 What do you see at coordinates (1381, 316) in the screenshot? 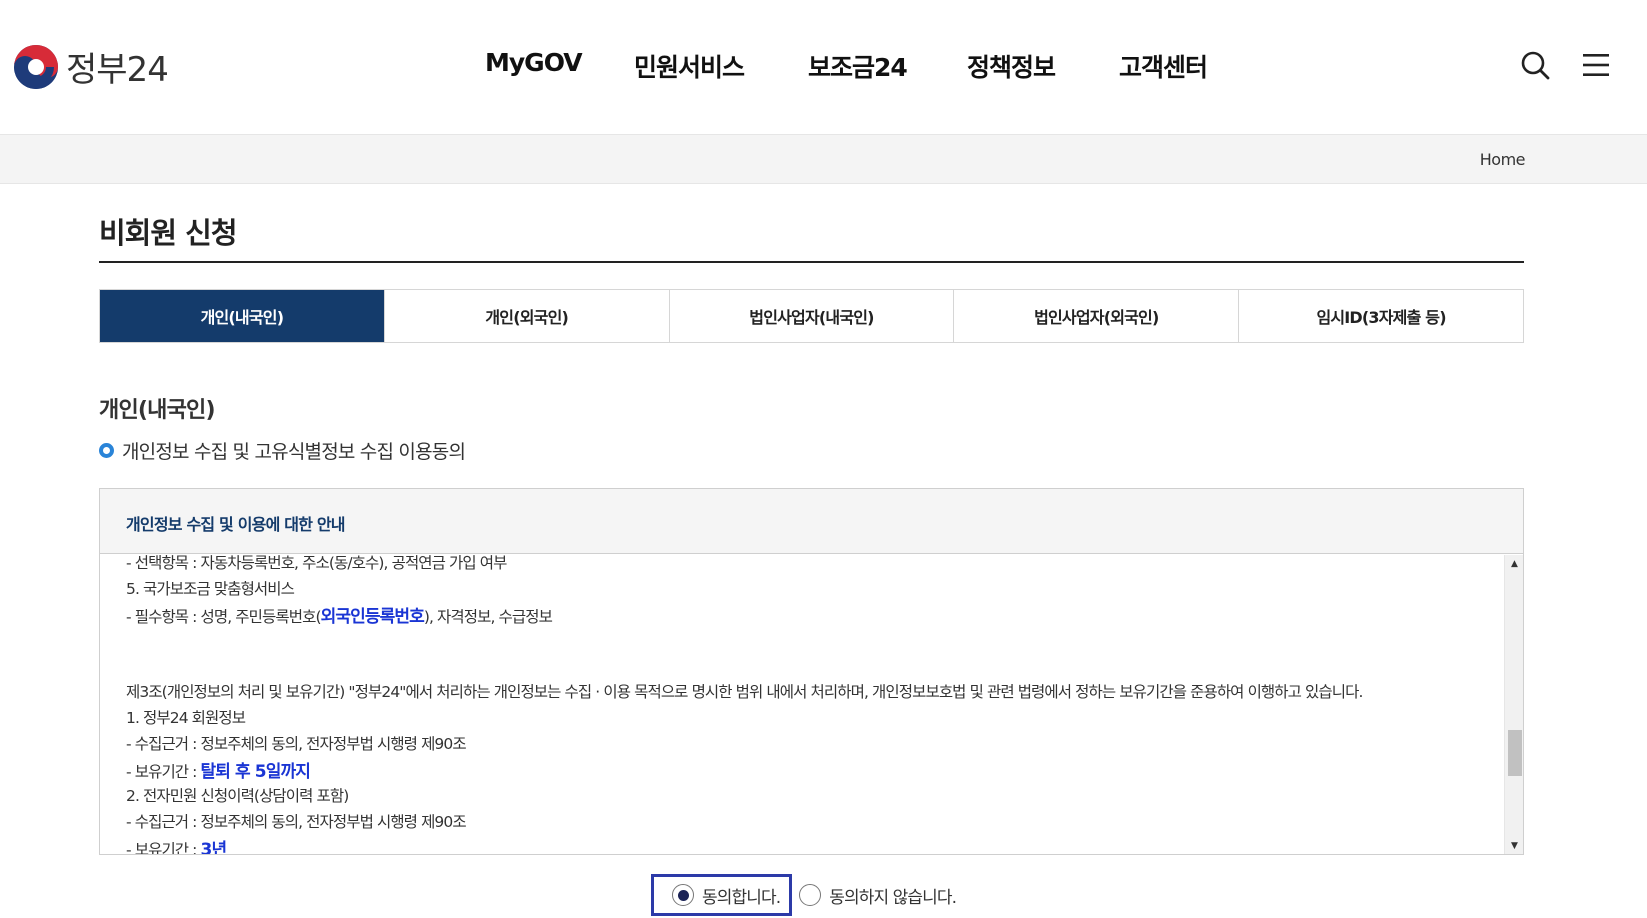
I see `tab-temporary-id: 임시ID(3자제출 등)` at bounding box center [1381, 316].